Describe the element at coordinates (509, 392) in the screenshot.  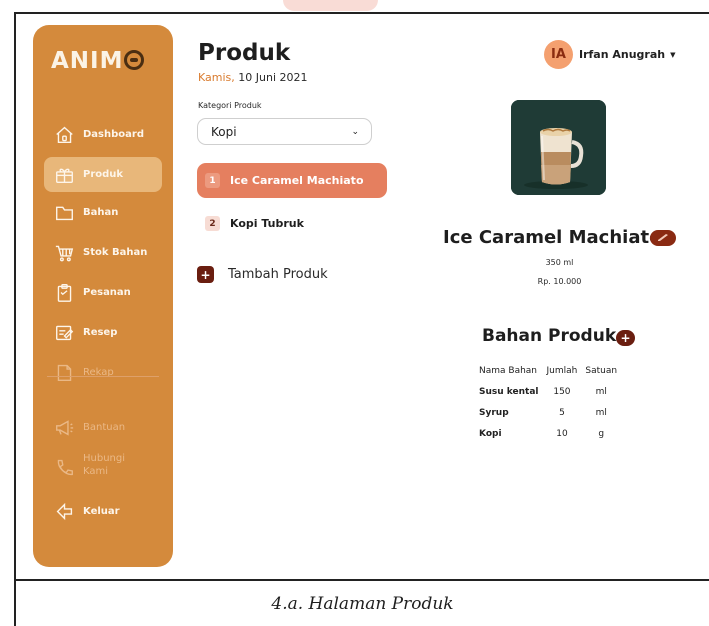
I see `ingredient-name: Susu kental` at that location.